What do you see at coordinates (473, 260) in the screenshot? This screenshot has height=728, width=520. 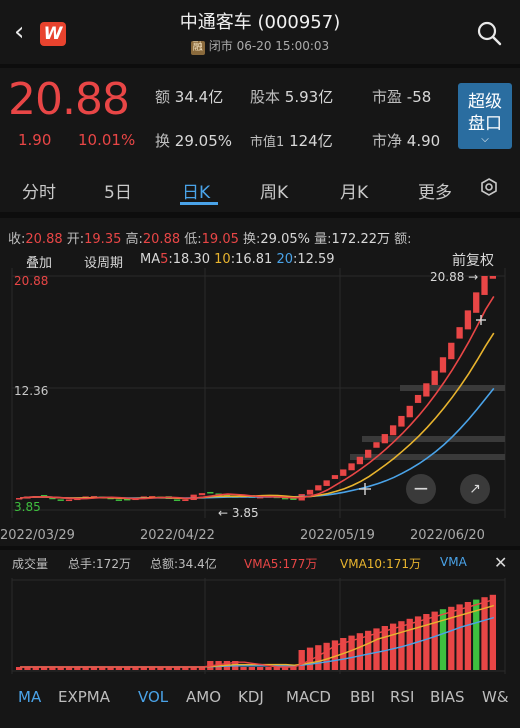 I see `adjust-button: 前复权` at bounding box center [473, 260].